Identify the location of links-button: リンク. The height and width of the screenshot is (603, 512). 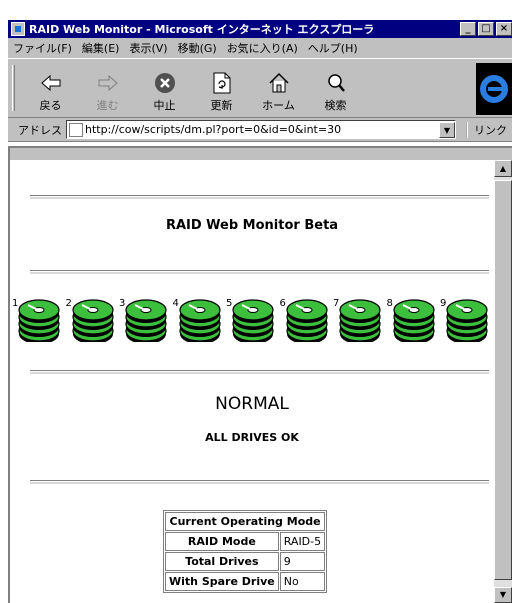
(486, 129).